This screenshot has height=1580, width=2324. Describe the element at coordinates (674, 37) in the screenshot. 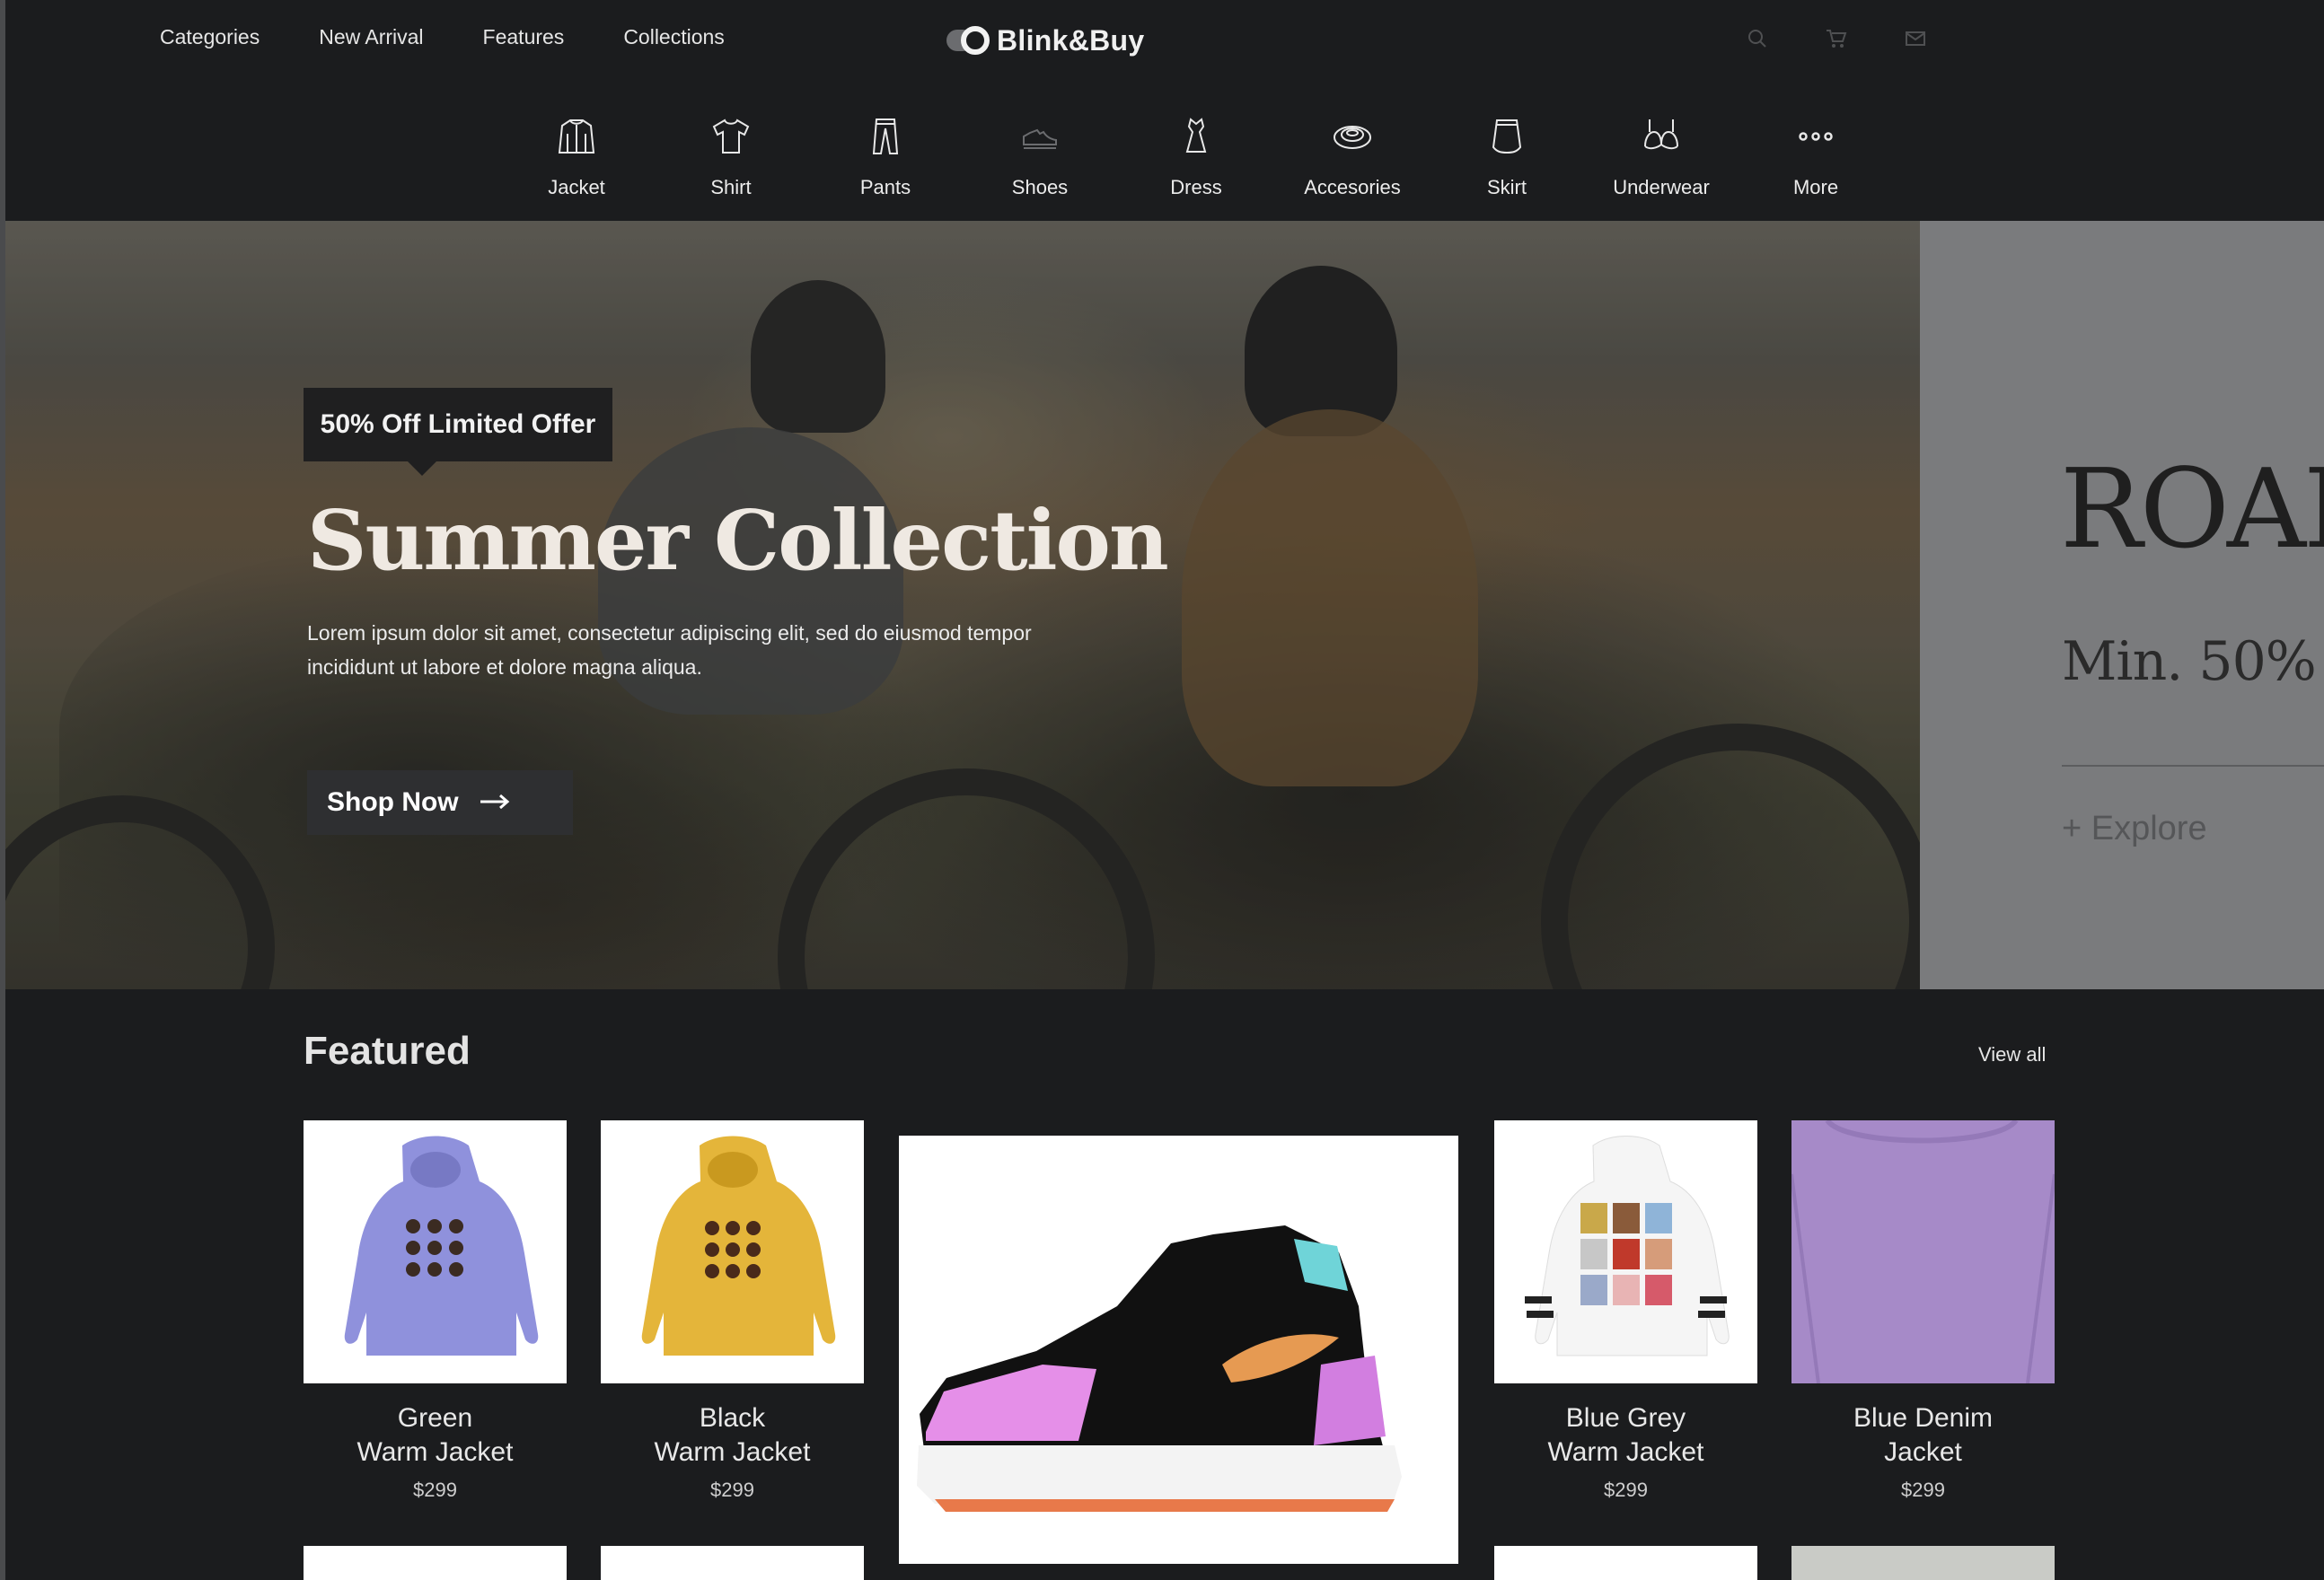

I see `nav-collections: Collections` at that location.